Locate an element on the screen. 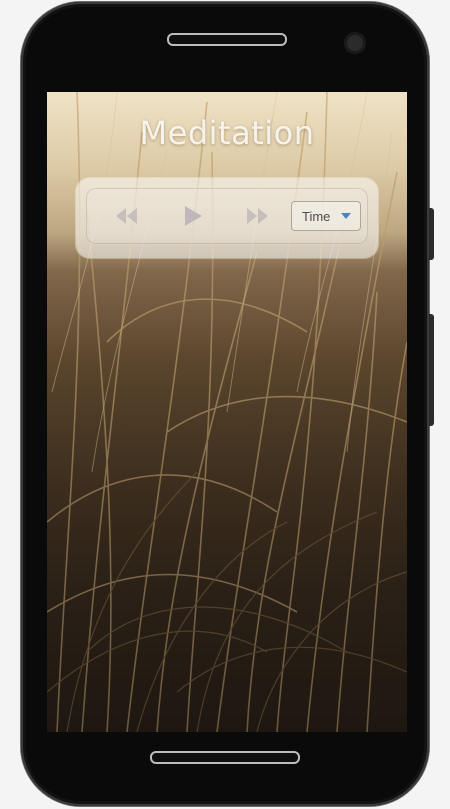 The height and width of the screenshot is (809, 450). fast-forward-button is located at coordinates (257, 216).